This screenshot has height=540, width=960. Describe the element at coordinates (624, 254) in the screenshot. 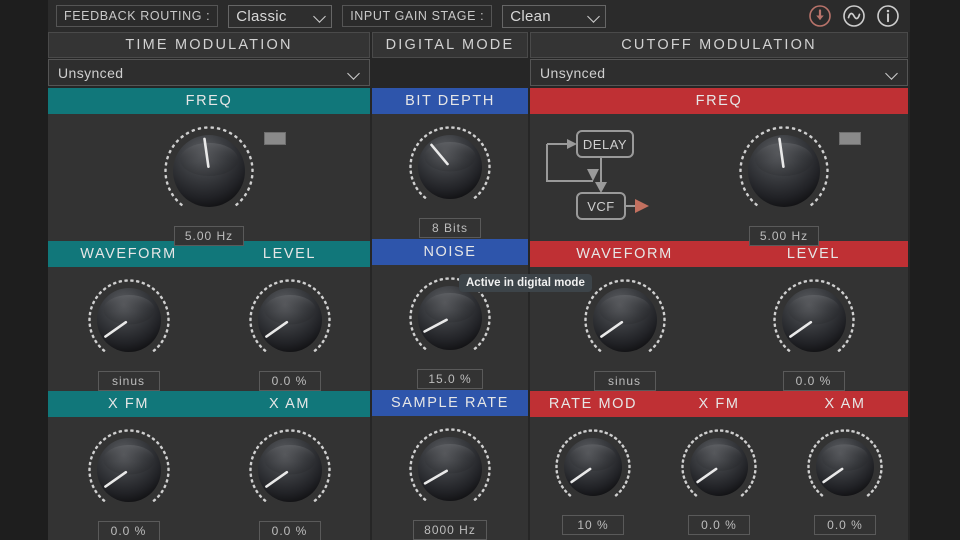

I see `parameter-label: WAVEFORM` at that location.